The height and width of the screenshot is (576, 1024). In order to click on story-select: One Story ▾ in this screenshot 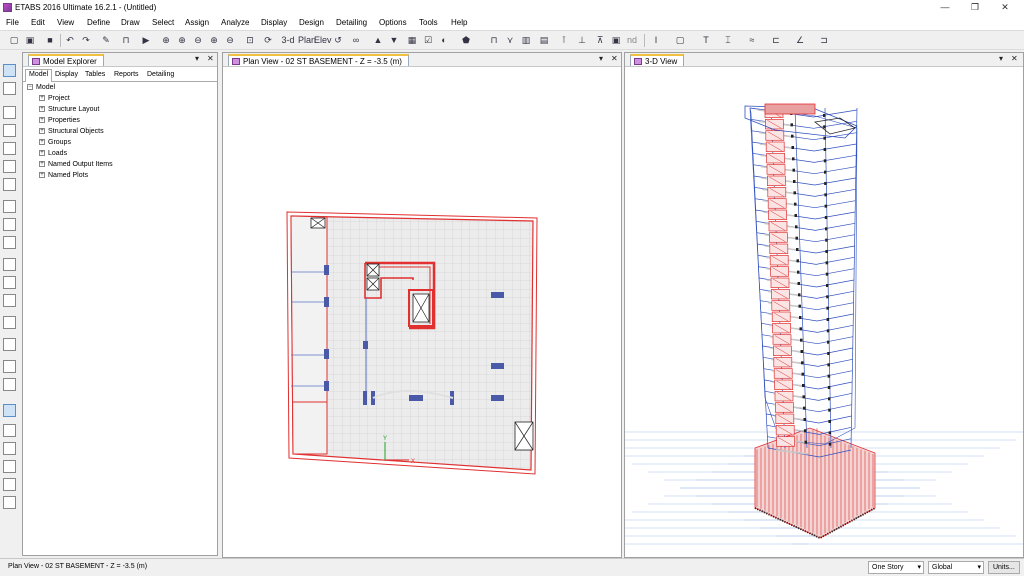, I will do `click(896, 567)`.